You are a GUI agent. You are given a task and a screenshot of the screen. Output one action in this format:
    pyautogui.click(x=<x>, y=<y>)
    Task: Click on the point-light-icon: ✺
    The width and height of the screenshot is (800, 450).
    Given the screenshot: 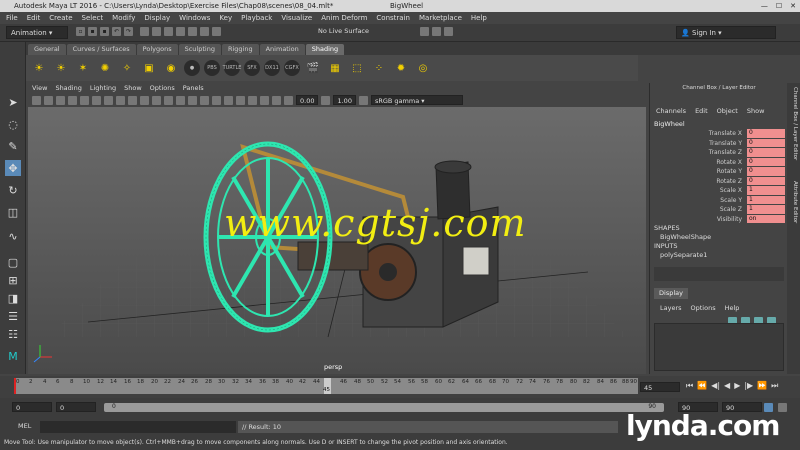 What is the action you would take?
    pyautogui.click(x=105, y=68)
    